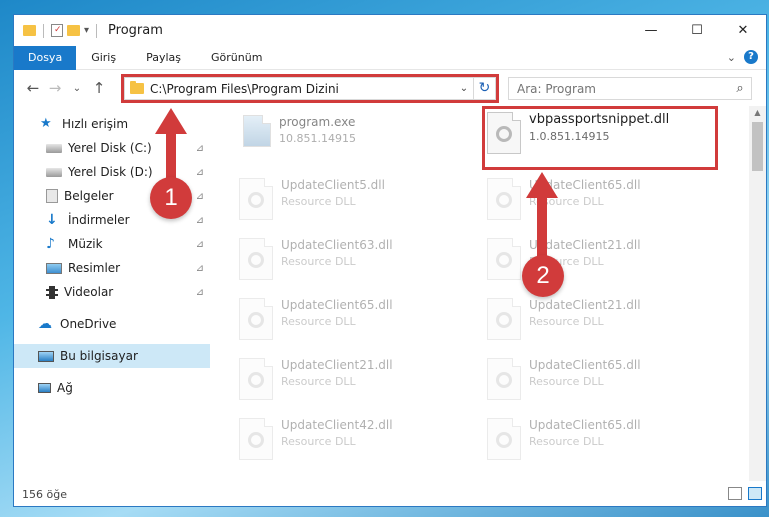  I want to click on sidebar-item-label: OneDrive, so click(88, 324).